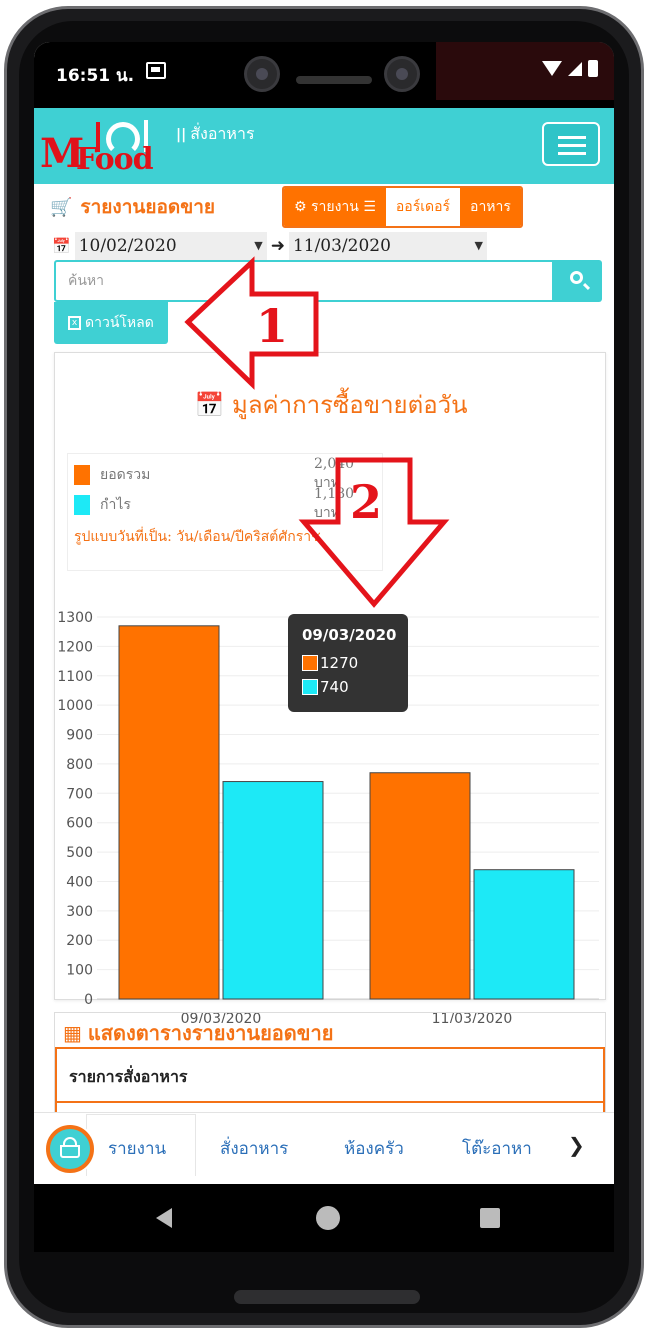 The width and height of the screenshot is (648, 1333). Describe the element at coordinates (576, 277) in the screenshot. I see `search-icon` at that location.